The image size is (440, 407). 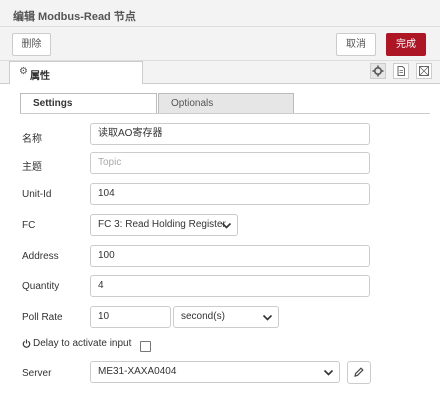 I want to click on server-select-value: ME31-XAXA0404, so click(x=137, y=371).